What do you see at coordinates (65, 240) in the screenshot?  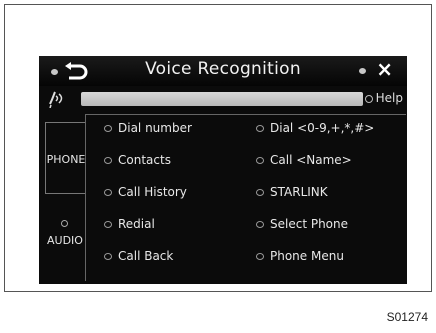 I see `tab-audio-label: AUDIO` at bounding box center [65, 240].